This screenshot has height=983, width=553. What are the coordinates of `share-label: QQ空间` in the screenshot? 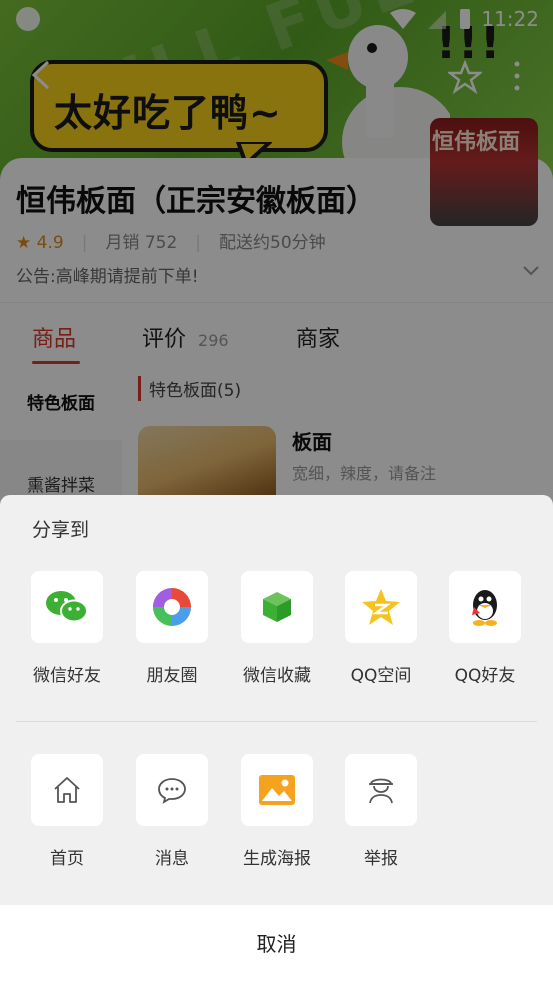 It's located at (381, 676).